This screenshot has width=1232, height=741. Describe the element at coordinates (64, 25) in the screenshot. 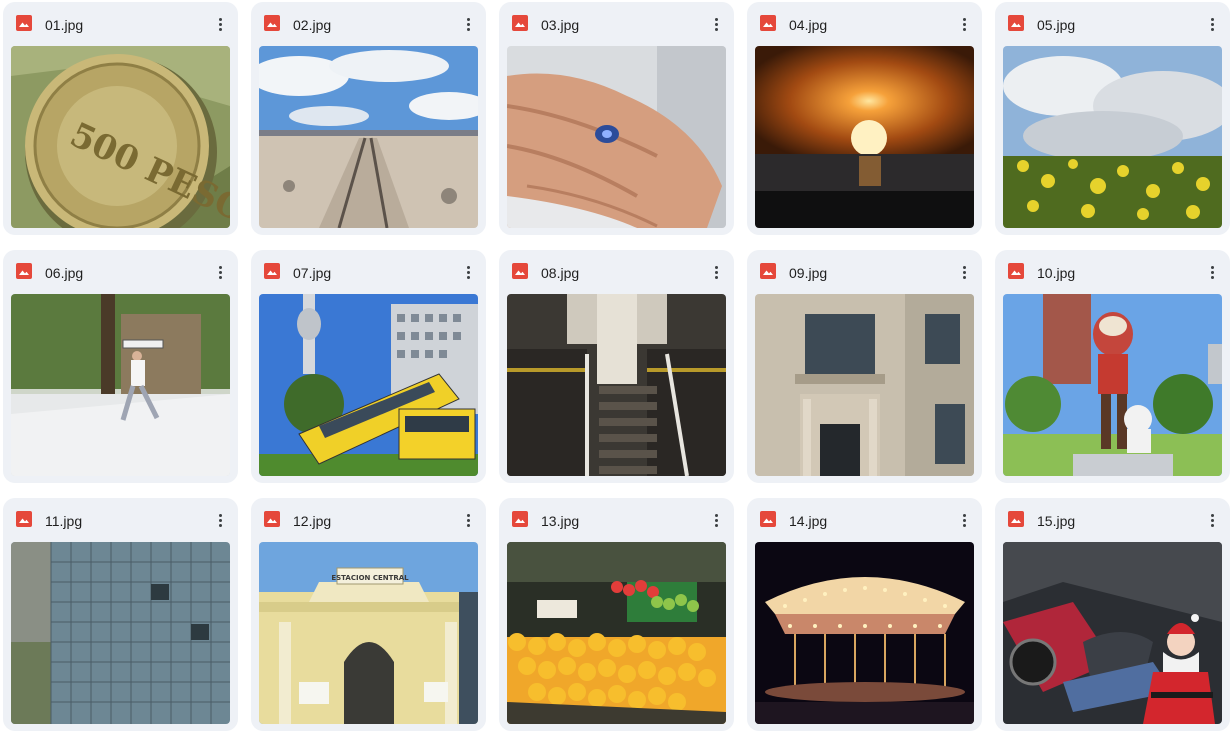

I see `file-name: 01.jpg` at that location.